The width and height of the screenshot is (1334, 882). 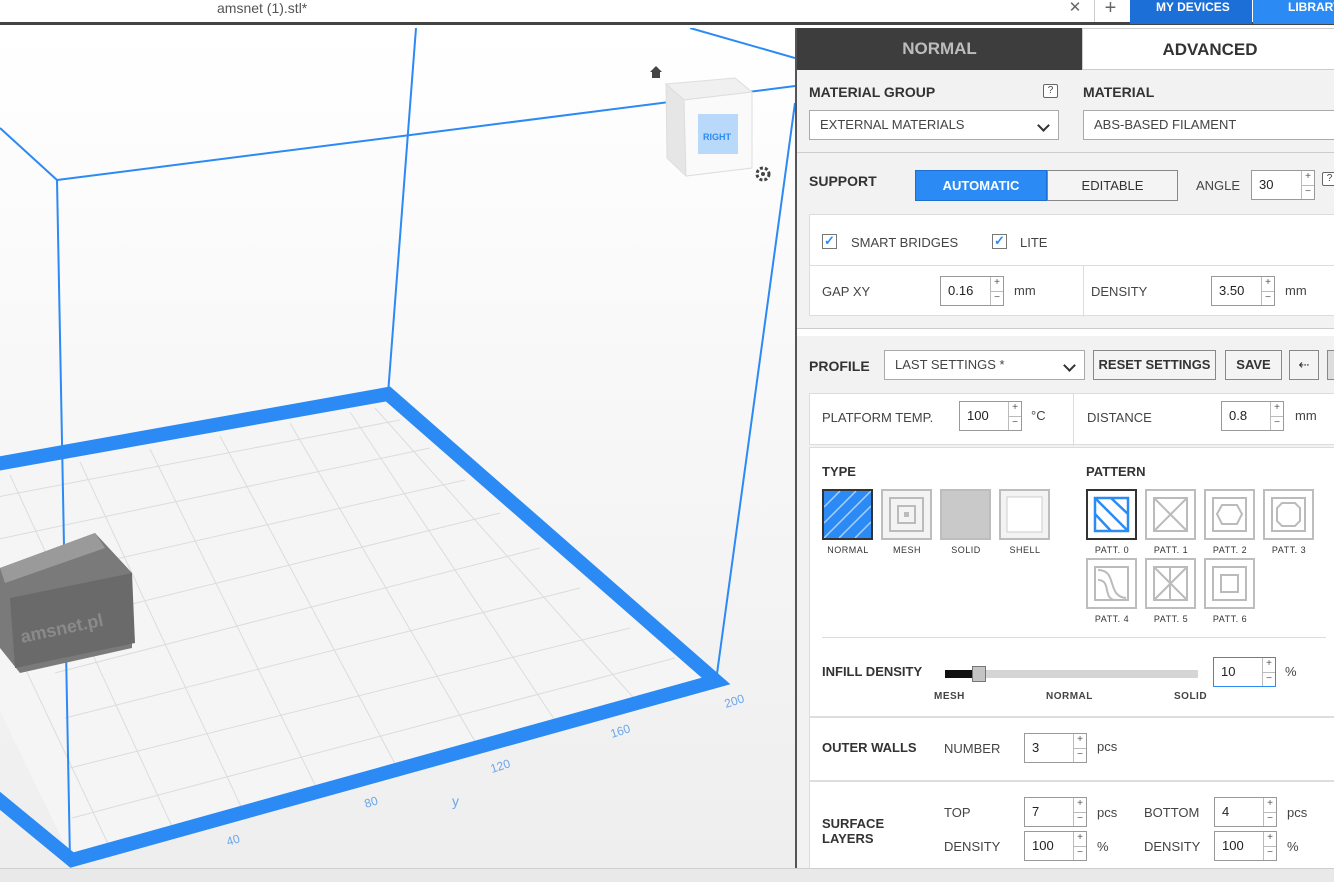 What do you see at coordinates (848, 838) in the screenshot?
I see `surface-layers-label-2: LAYERS` at bounding box center [848, 838].